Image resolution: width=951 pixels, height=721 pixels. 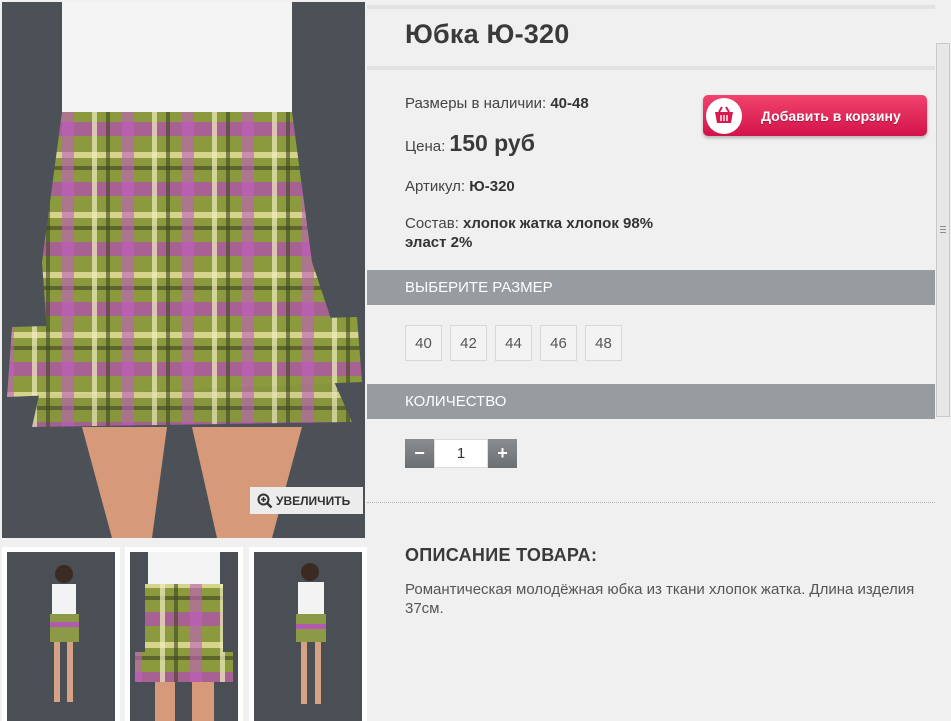 What do you see at coordinates (603, 343) in the screenshot?
I see `size-option-48: 48` at bounding box center [603, 343].